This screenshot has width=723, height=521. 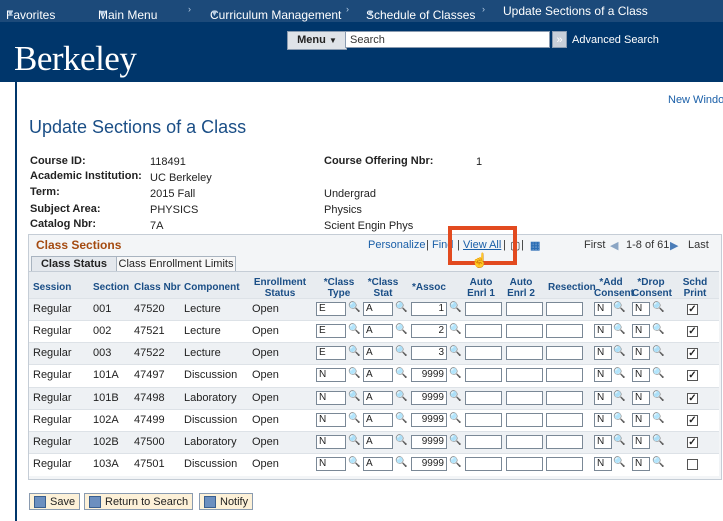 I want to click on tab-enrollment-limits: Class Enrollment Limits, so click(x=176, y=264).